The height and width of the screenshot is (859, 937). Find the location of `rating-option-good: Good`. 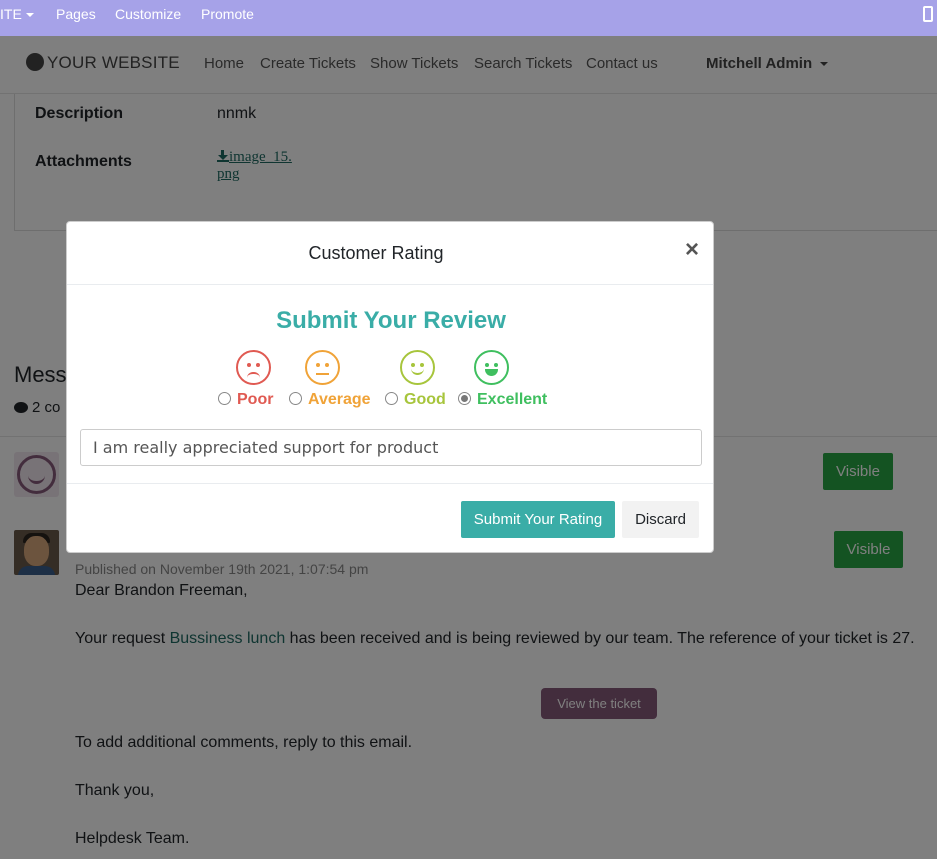

rating-option-good: Good is located at coordinates (415, 400).